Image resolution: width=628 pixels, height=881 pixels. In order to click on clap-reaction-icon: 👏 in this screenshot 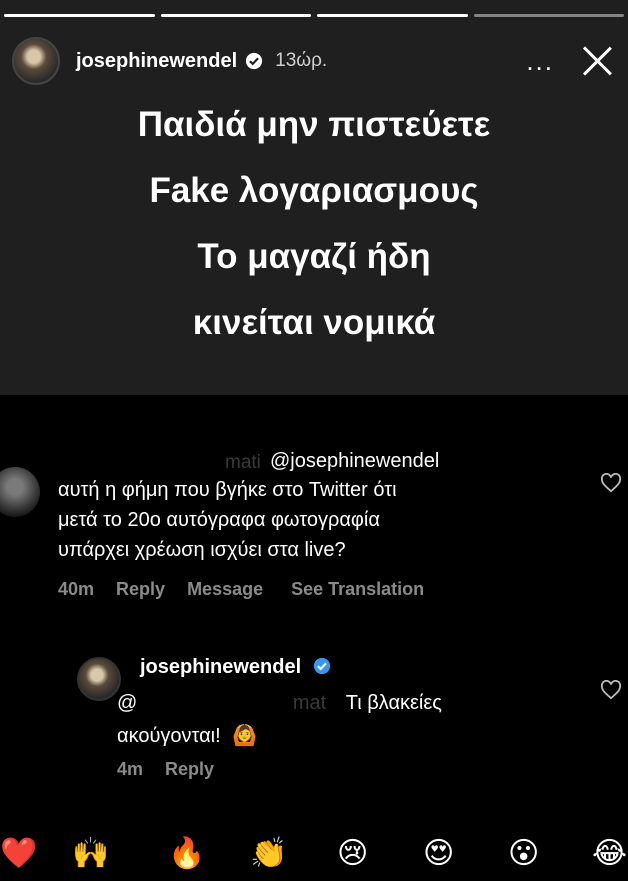, I will do `click(268, 854)`.